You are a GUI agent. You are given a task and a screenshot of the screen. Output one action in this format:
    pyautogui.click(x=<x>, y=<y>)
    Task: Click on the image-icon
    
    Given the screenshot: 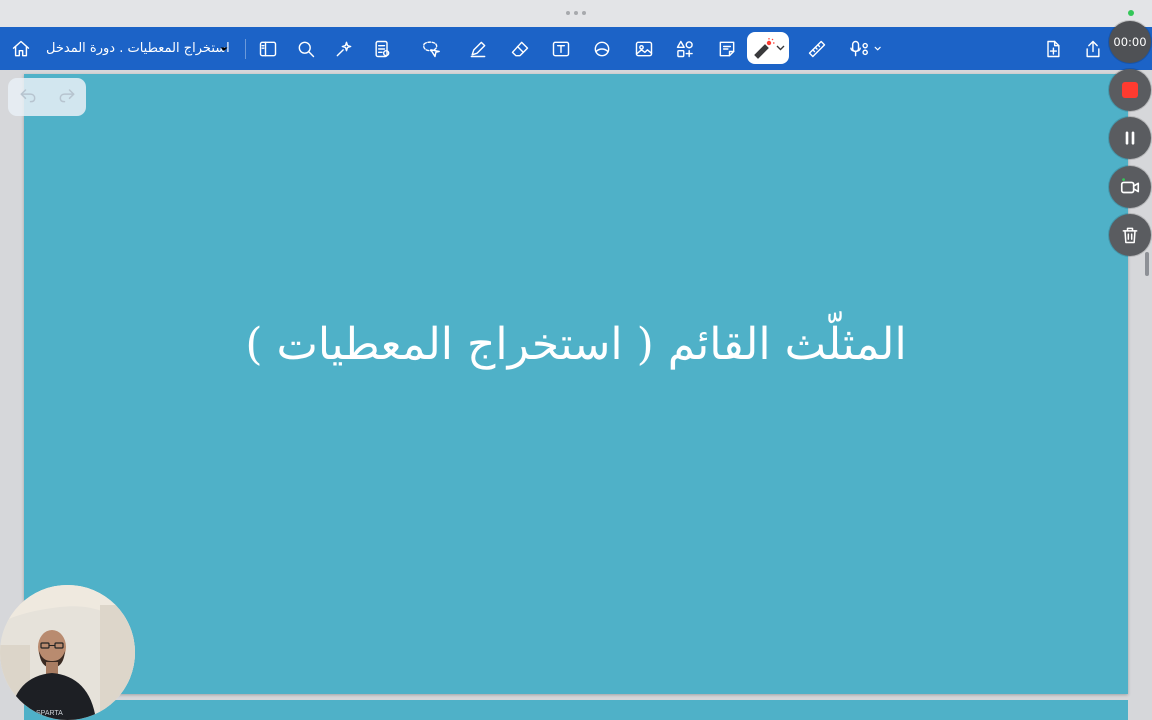 What is the action you would take?
    pyautogui.click(x=644, y=48)
    